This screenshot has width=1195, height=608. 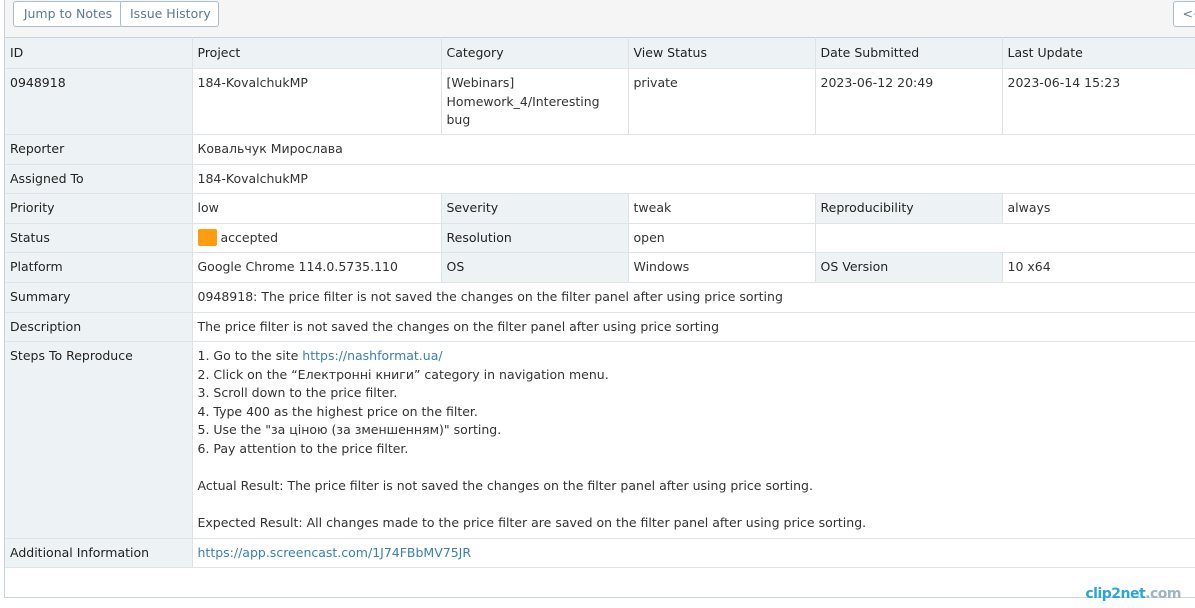 I want to click on issue-project: 184-KovalchukMP, so click(x=316, y=101).